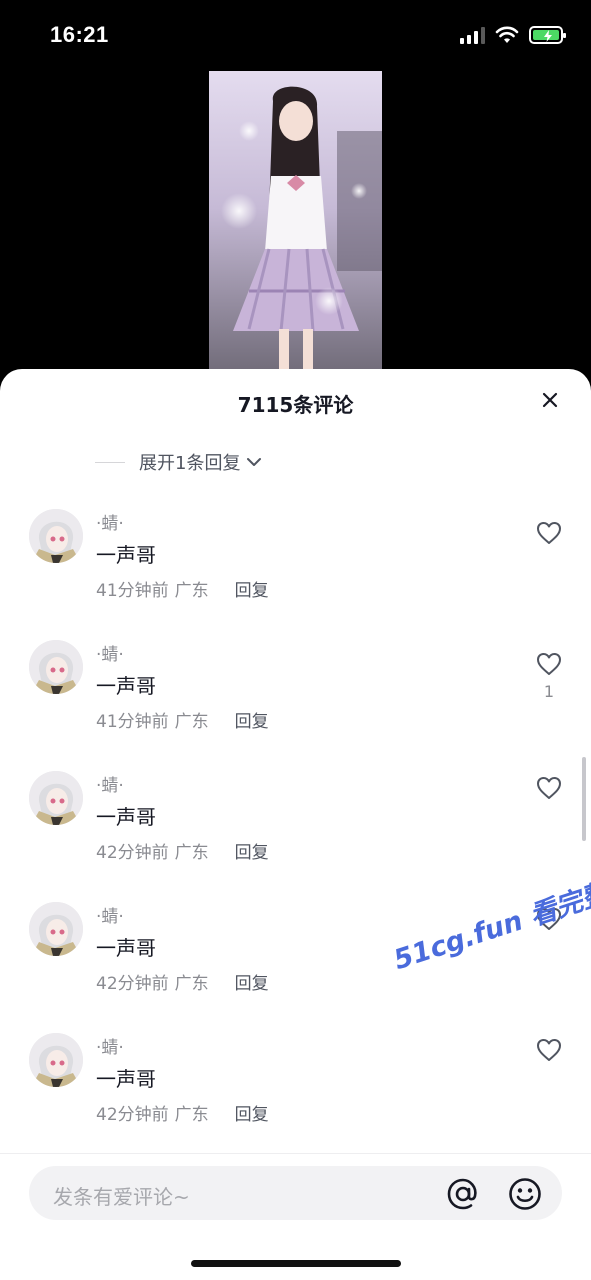  Describe the element at coordinates (110, 462) in the screenshot. I see `expand-divider` at that location.